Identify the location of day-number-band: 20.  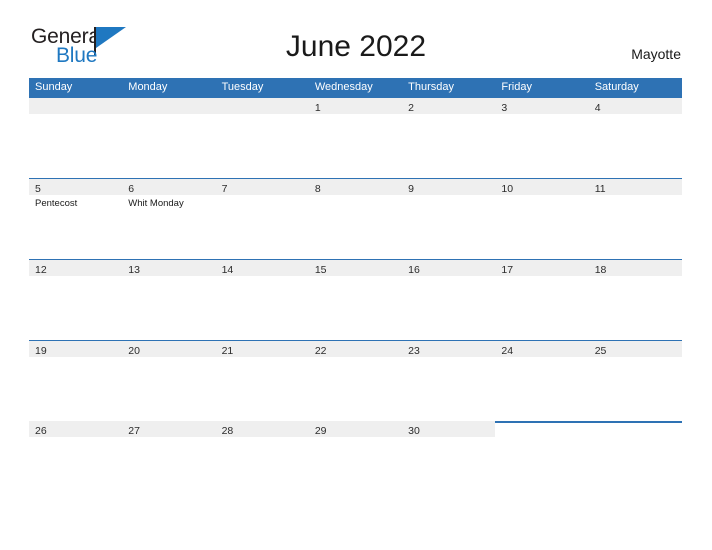
(169, 349).